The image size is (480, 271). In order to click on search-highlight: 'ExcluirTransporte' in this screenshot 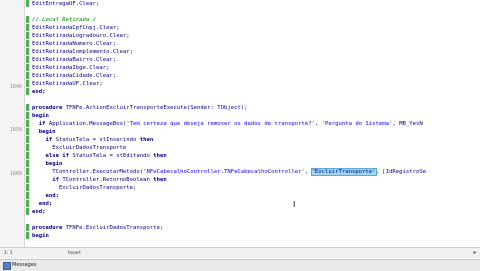, I will do `click(343, 172)`.